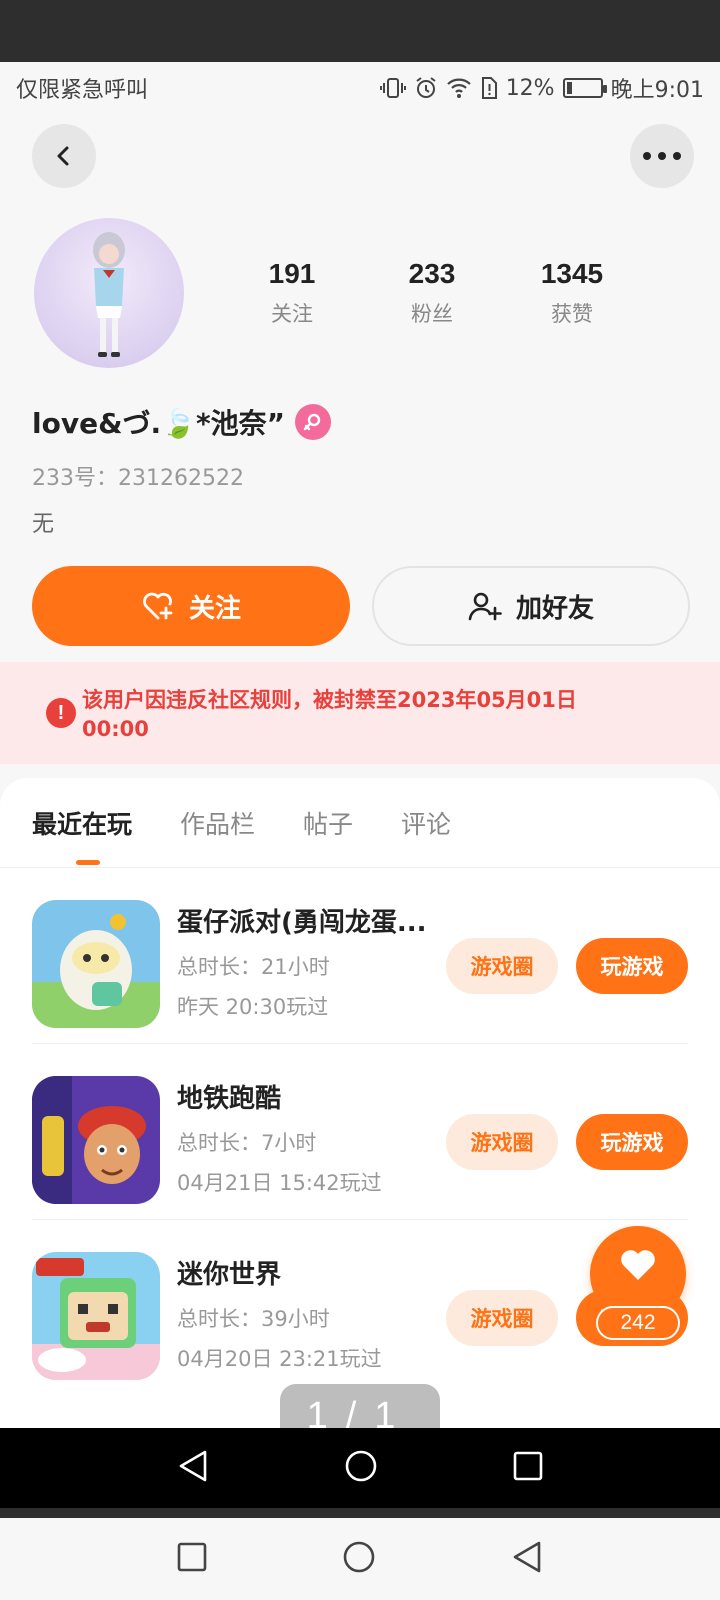 Image resolution: width=720 pixels, height=1600 pixels. What do you see at coordinates (360, 31) in the screenshot?
I see `top-black-bar` at bounding box center [360, 31].